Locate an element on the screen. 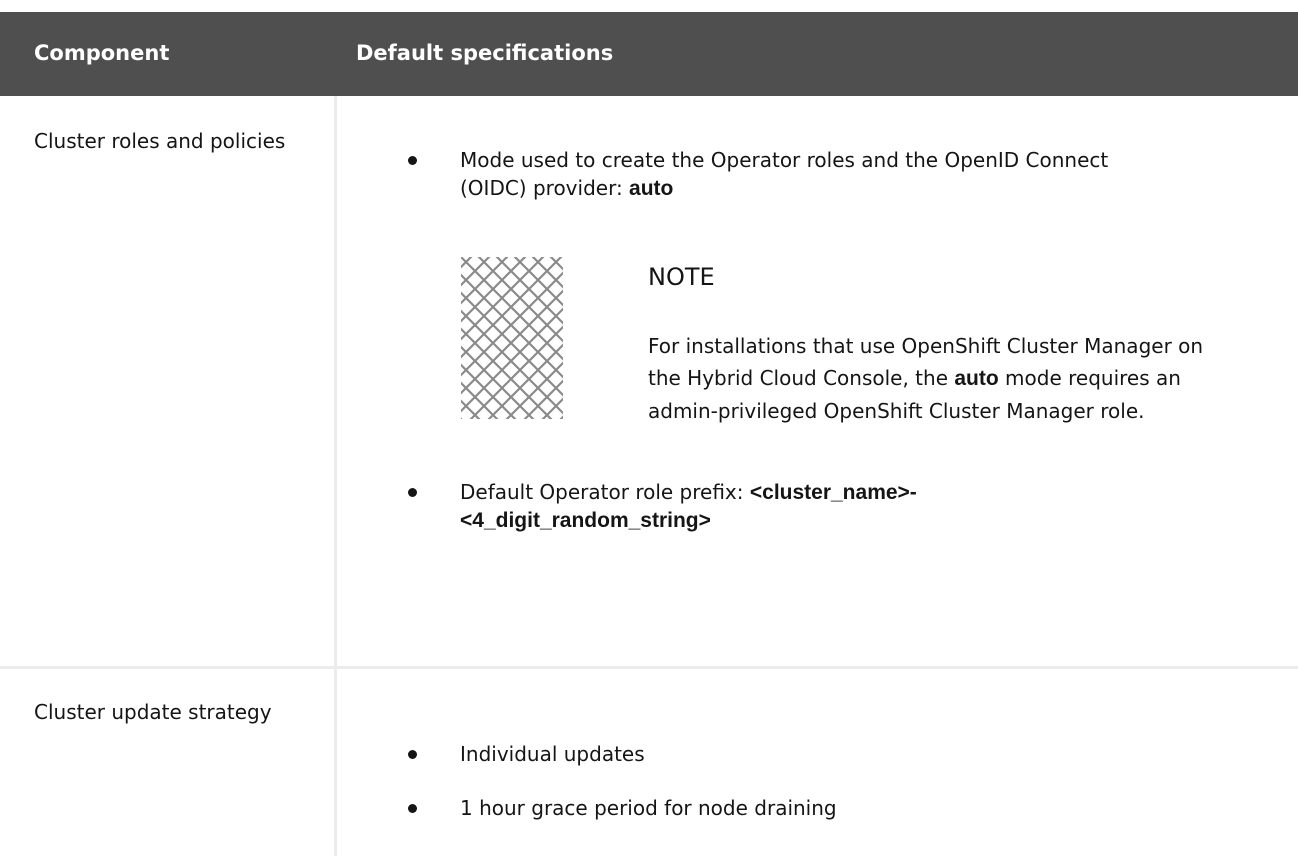 The image size is (1298, 856). list-item-text: Individual updates is located at coordinates (552, 754).